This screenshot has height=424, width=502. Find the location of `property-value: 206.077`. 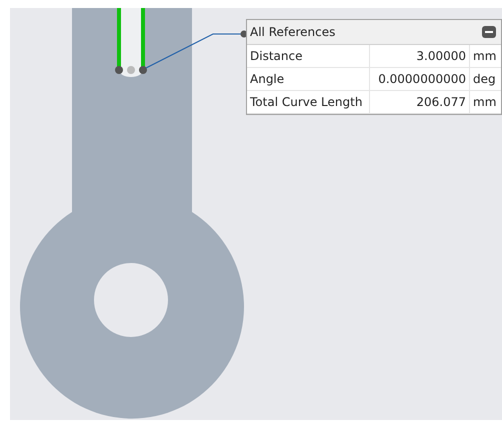

property-value: 206.077 is located at coordinates (420, 102).